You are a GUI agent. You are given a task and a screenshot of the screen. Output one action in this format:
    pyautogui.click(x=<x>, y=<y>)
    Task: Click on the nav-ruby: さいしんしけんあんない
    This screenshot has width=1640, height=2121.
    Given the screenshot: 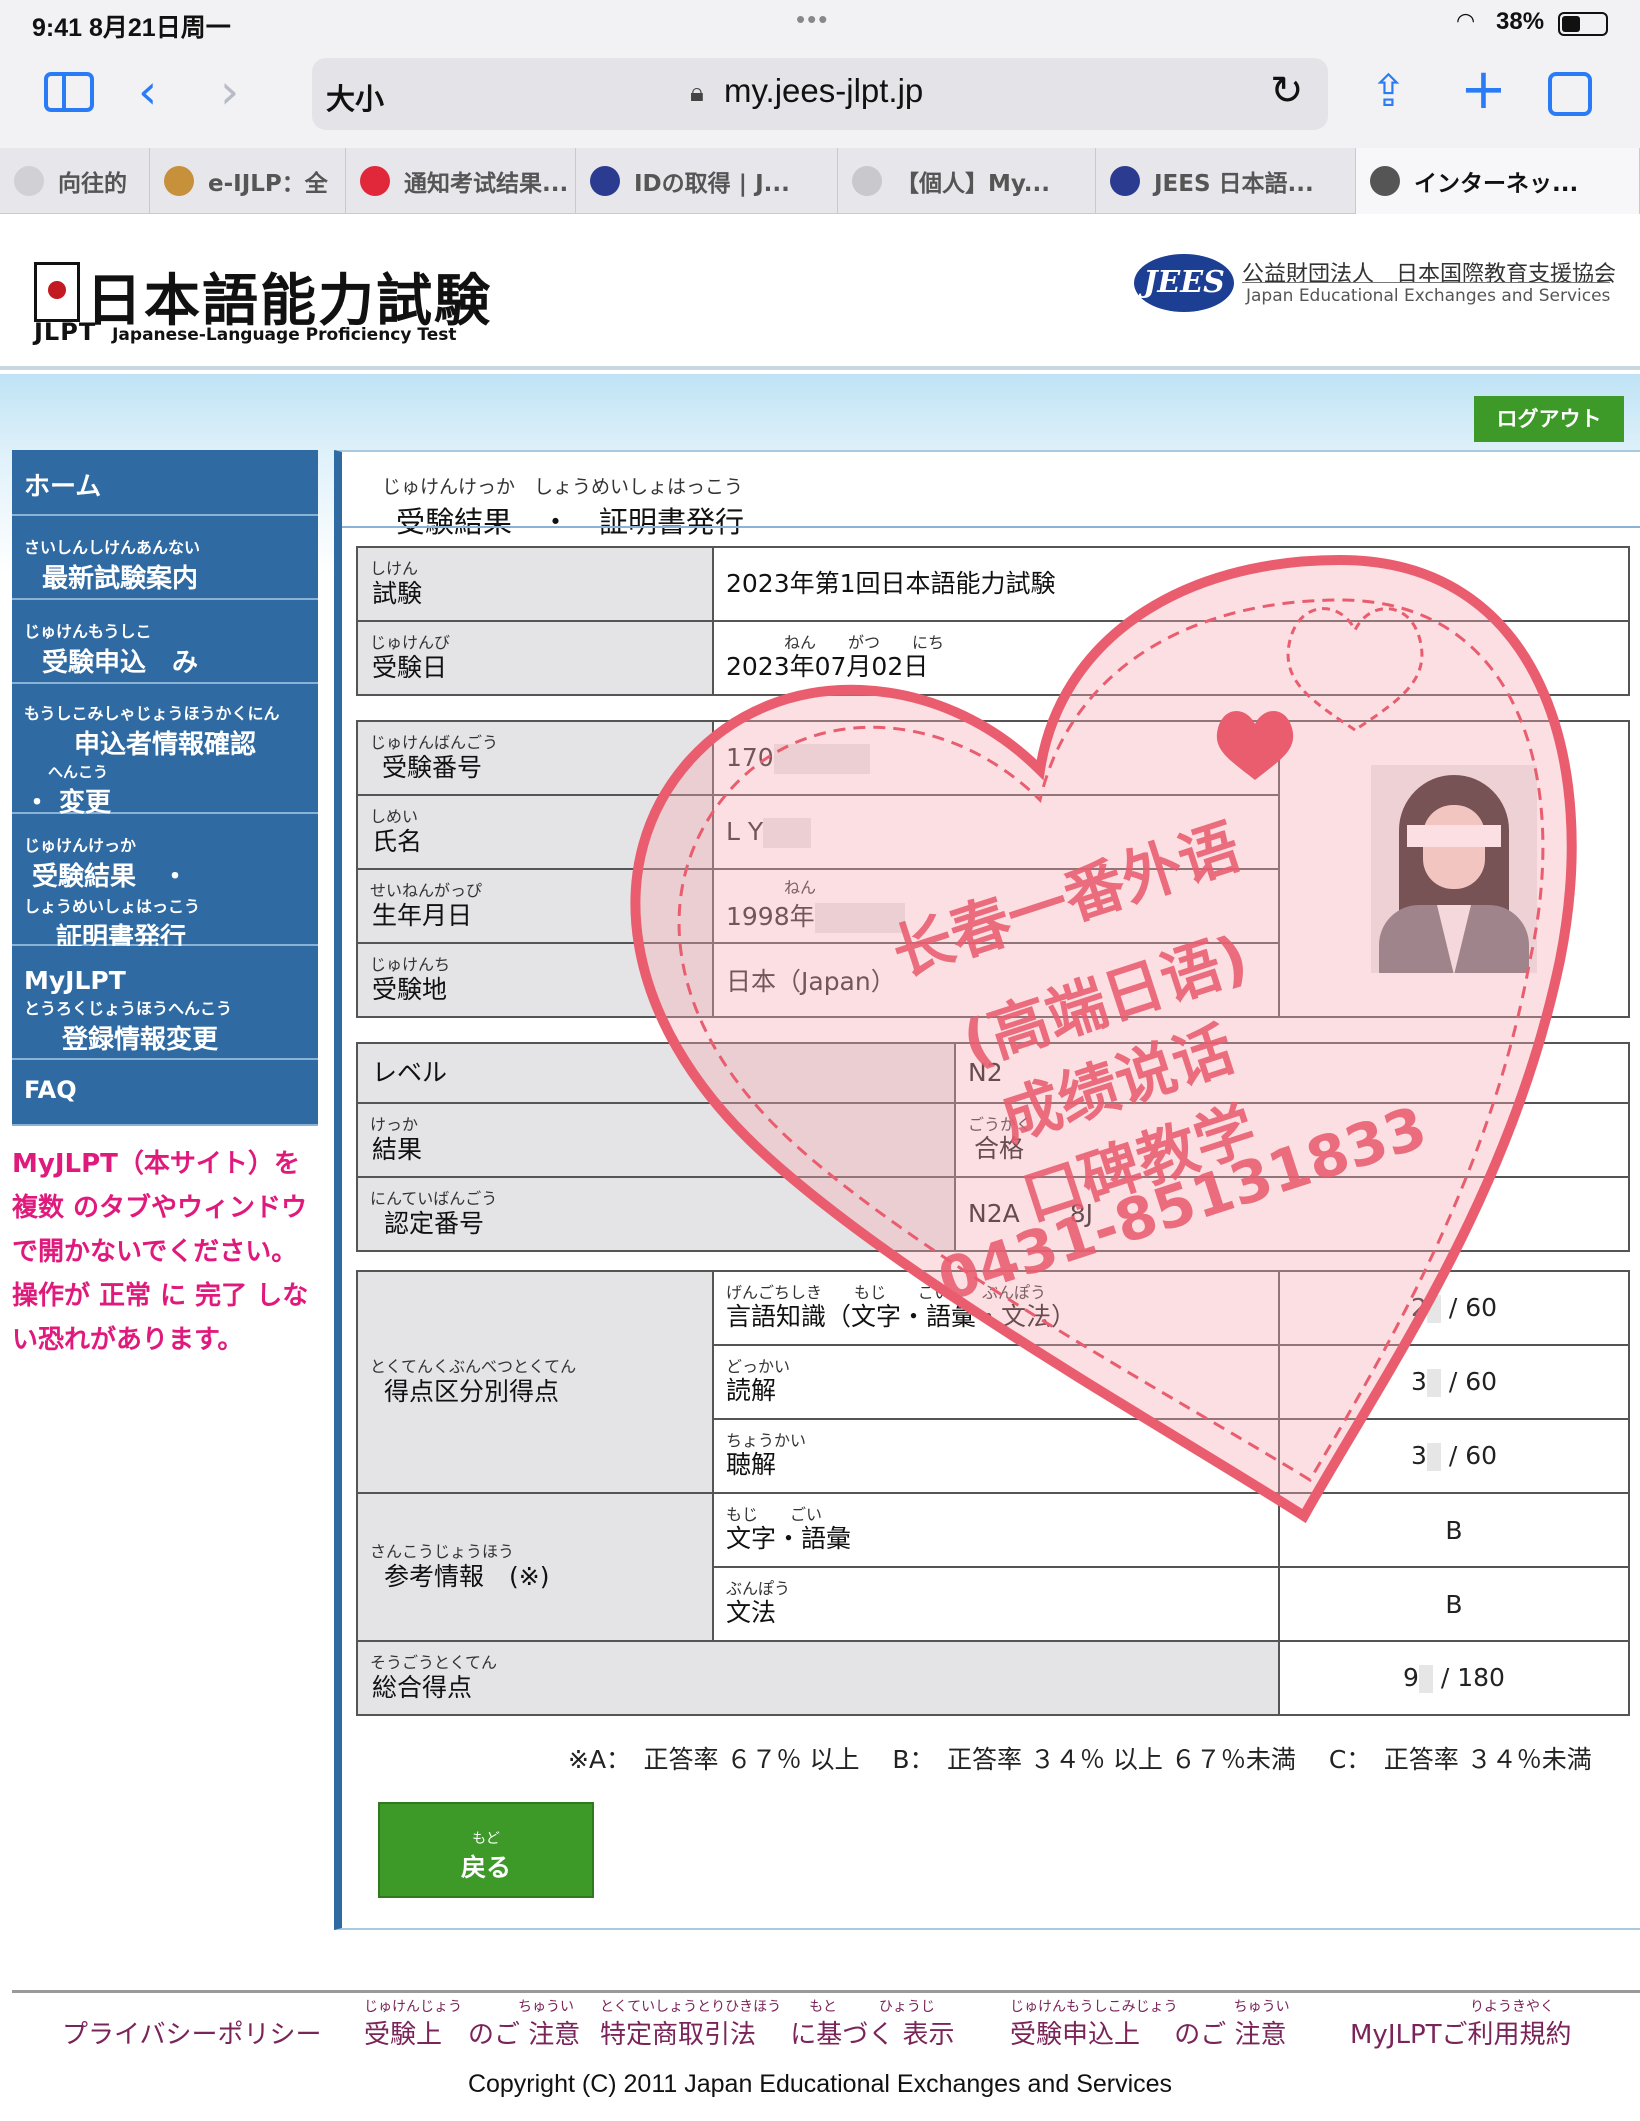 What is the action you would take?
    pyautogui.click(x=112, y=547)
    